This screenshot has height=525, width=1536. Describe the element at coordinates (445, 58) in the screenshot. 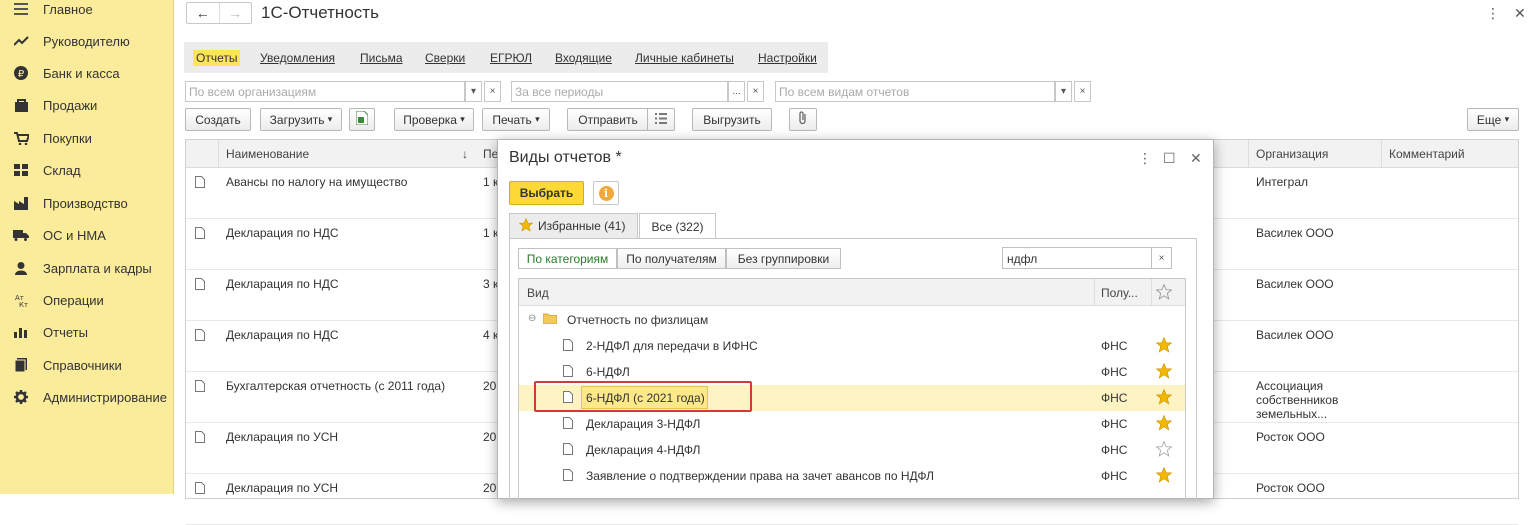

I see `tab-reconciliations: Сверки` at that location.